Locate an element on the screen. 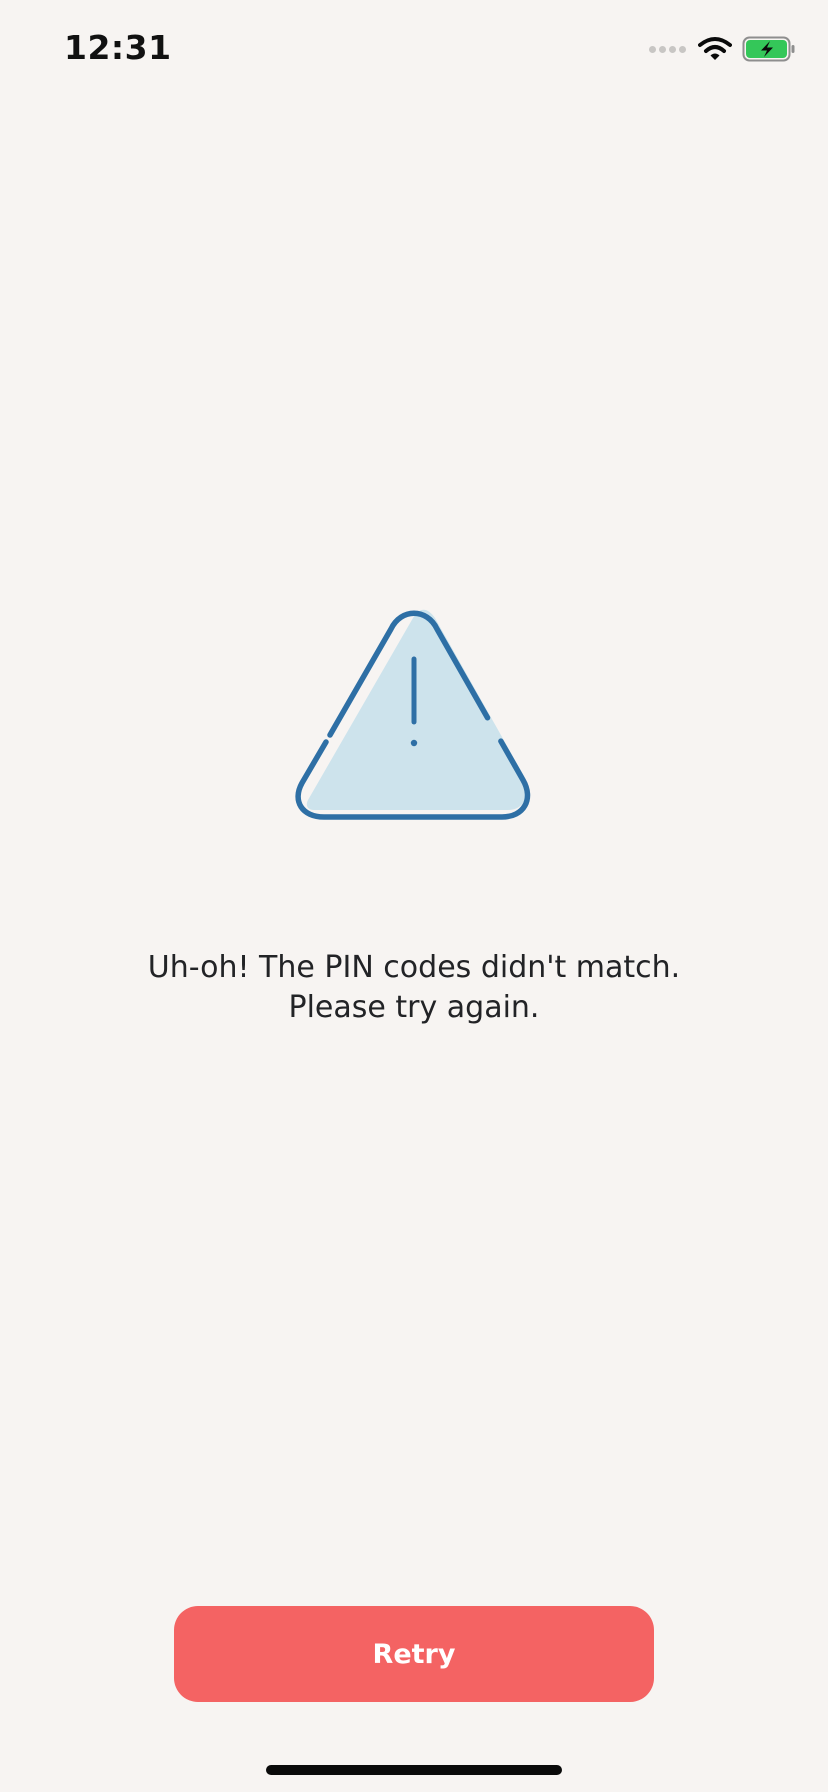 The height and width of the screenshot is (1792, 828). status-icons is located at coordinates (722, 49).